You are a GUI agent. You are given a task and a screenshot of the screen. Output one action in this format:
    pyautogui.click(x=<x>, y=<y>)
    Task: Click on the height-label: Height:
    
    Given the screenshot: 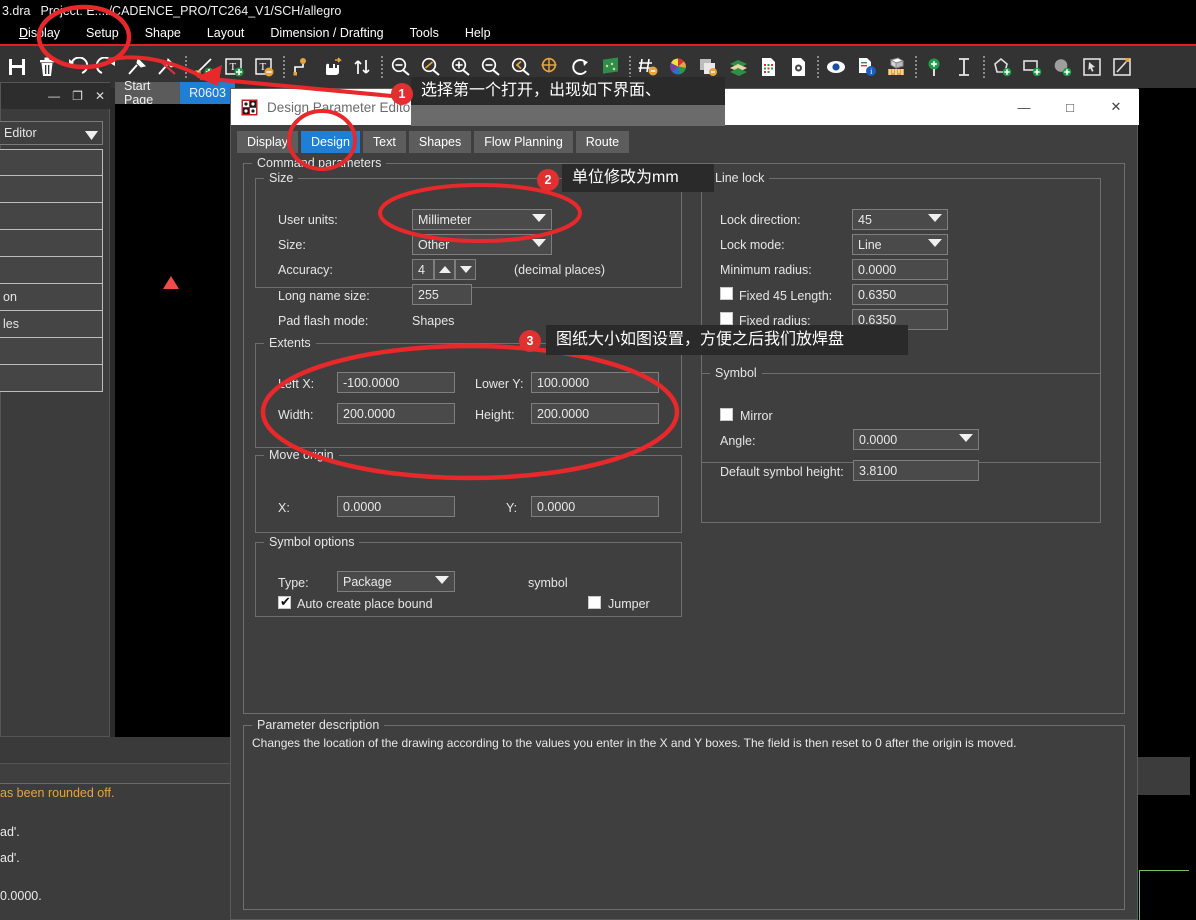 What is the action you would take?
    pyautogui.click(x=495, y=415)
    